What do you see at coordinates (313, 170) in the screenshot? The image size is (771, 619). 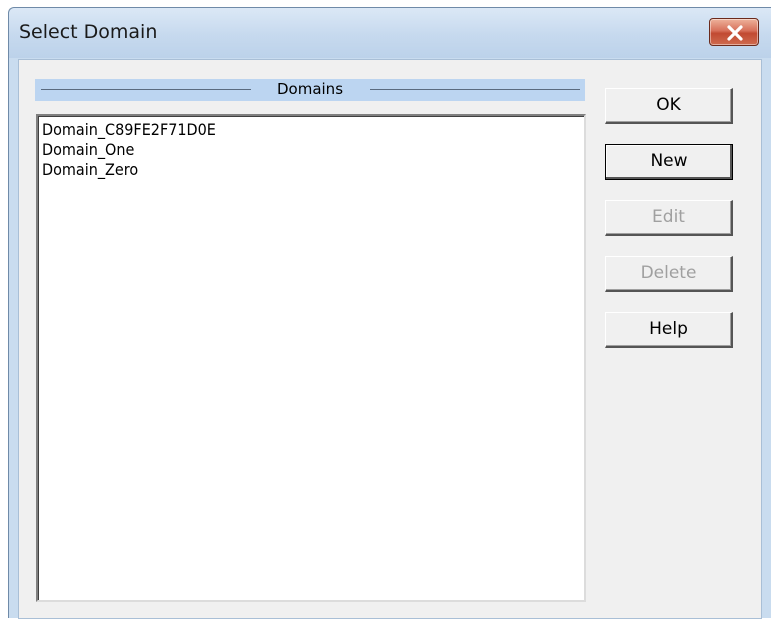 I see `list-item: Domain_Zero` at bounding box center [313, 170].